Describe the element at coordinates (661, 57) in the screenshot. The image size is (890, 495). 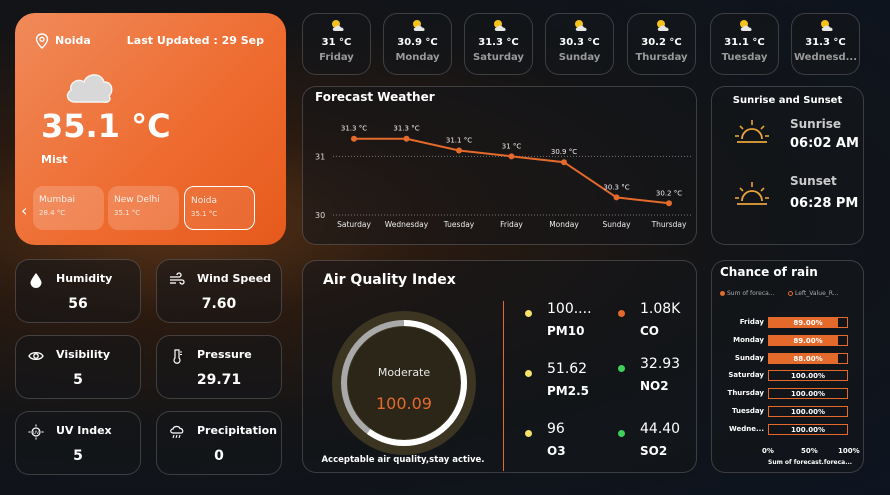
I see `day-name: Thursday` at that location.